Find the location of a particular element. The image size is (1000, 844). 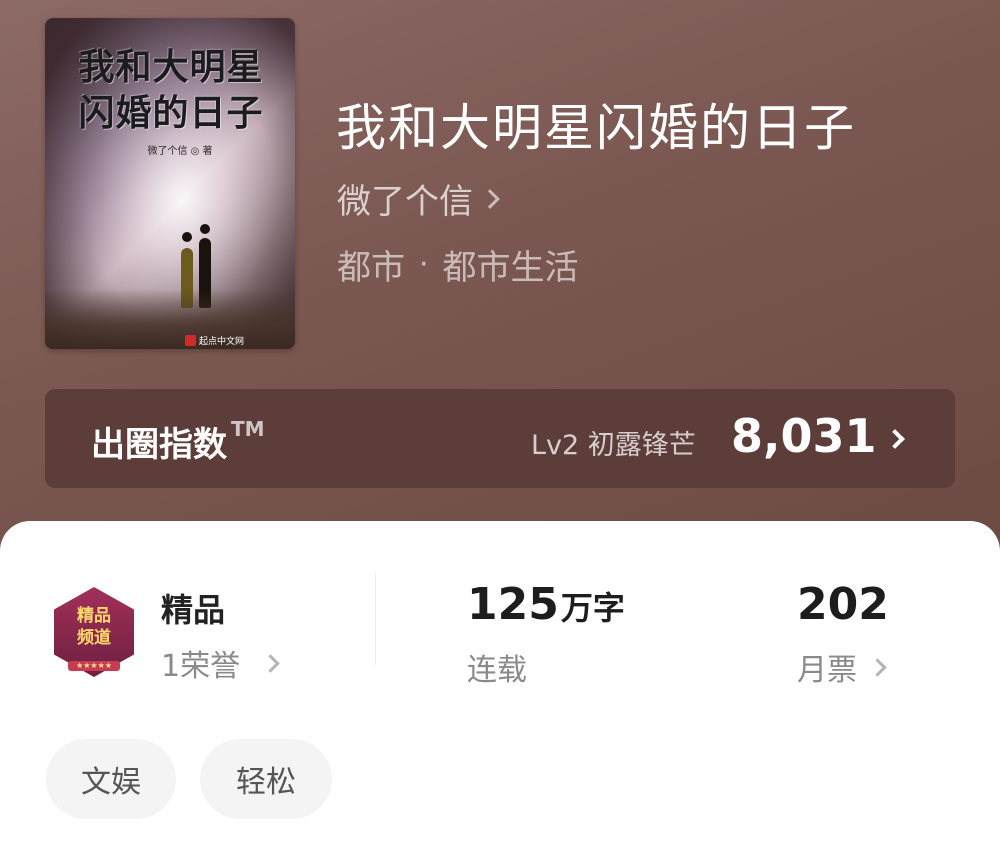

tag-chip: 文娱 is located at coordinates (111, 779).